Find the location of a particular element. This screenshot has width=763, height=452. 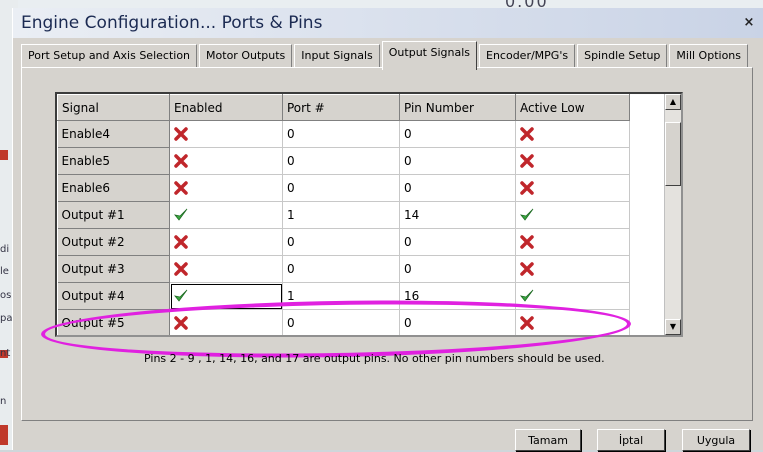

vertical-scrollbar: ▲ ▼ is located at coordinates (672, 214).